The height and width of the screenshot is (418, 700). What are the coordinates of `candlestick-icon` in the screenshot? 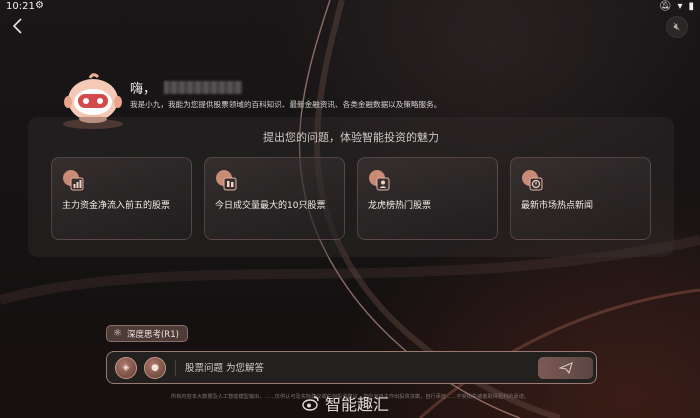 It's located at (226, 180).